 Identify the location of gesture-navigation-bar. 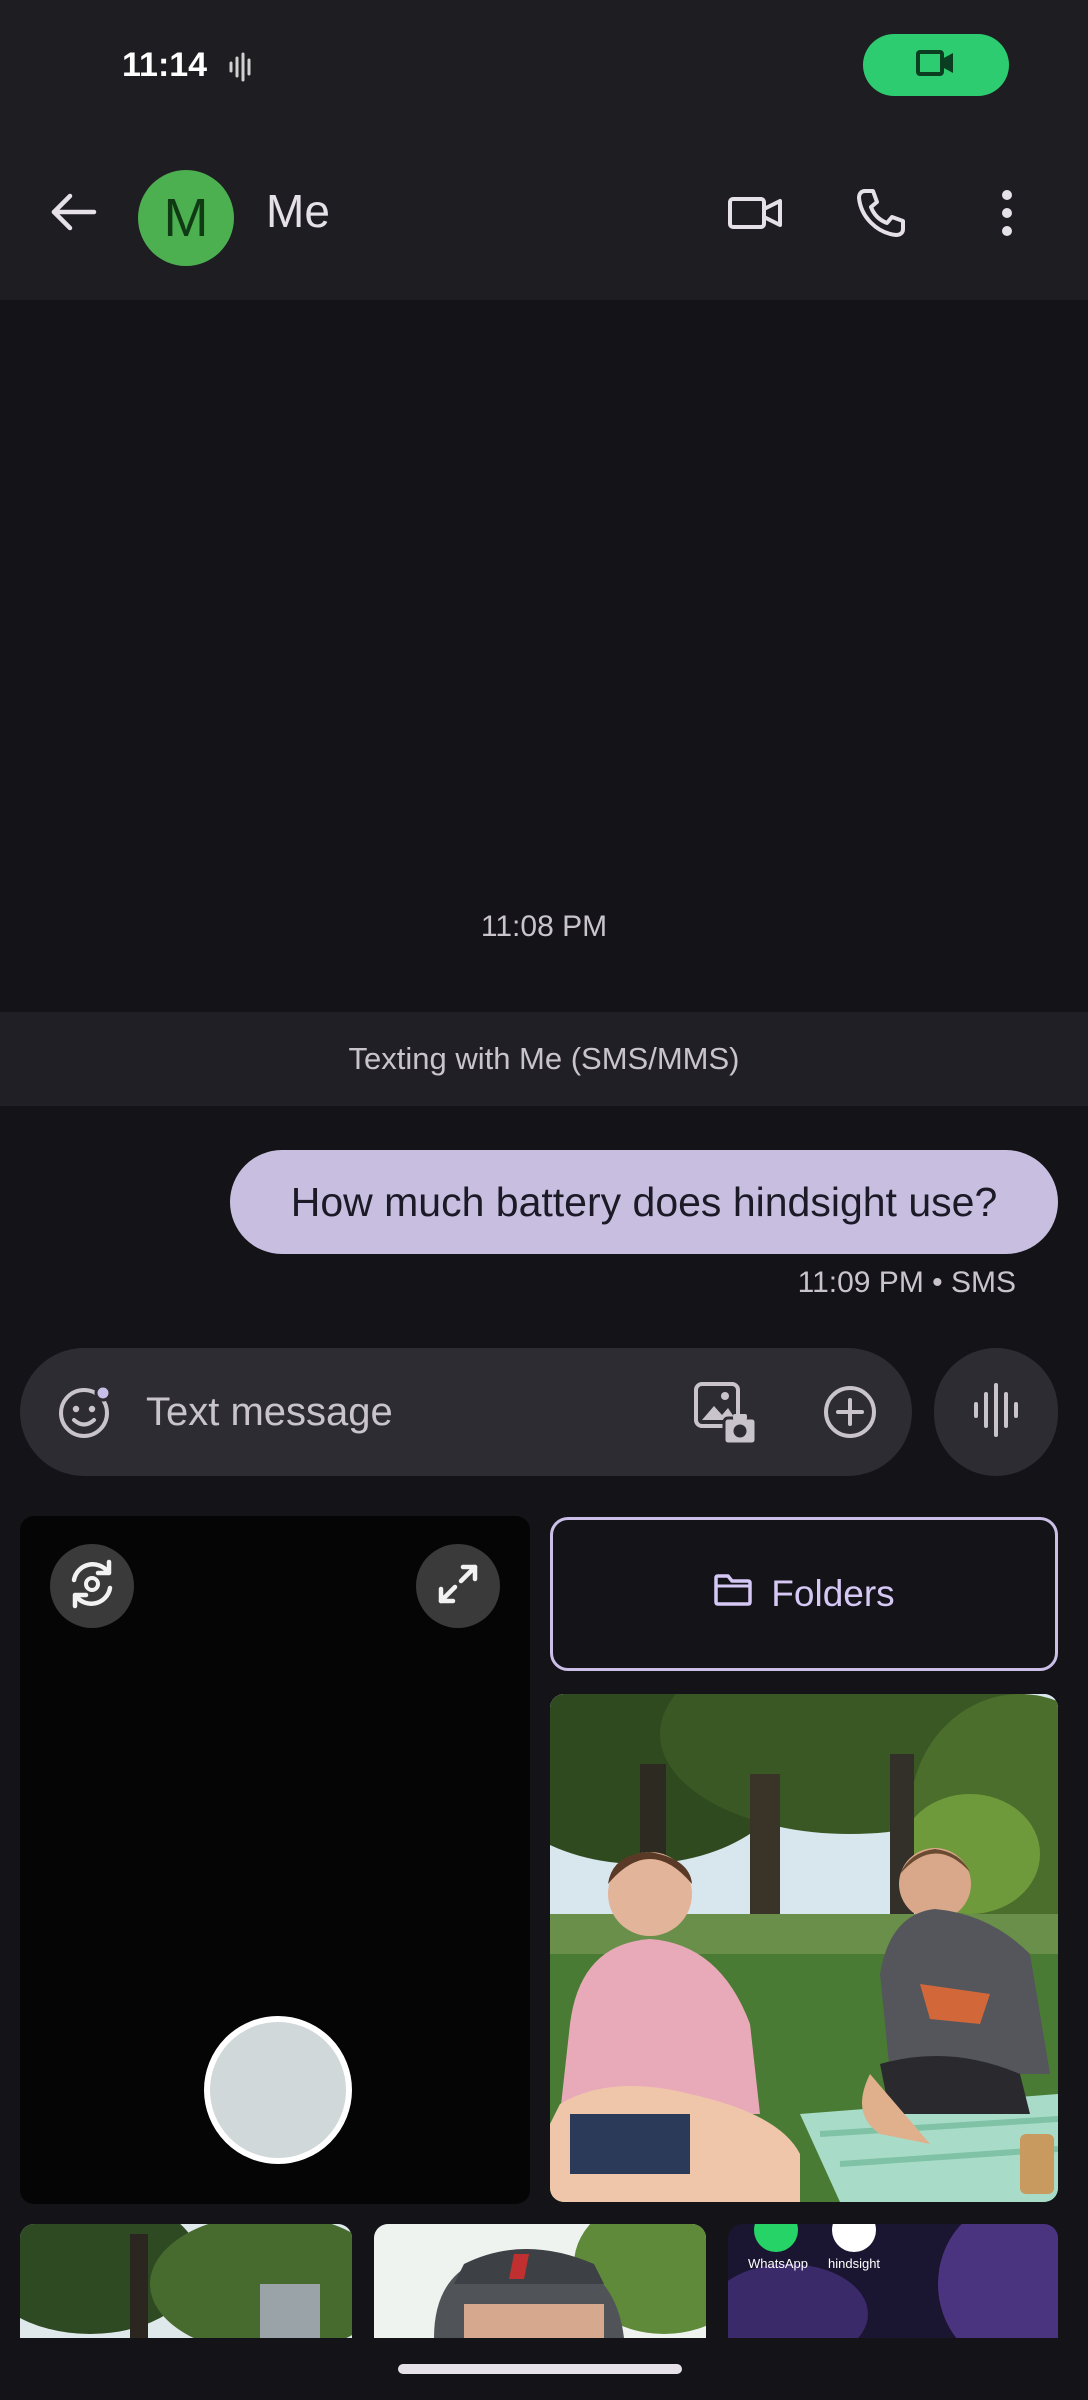
(540, 2369).